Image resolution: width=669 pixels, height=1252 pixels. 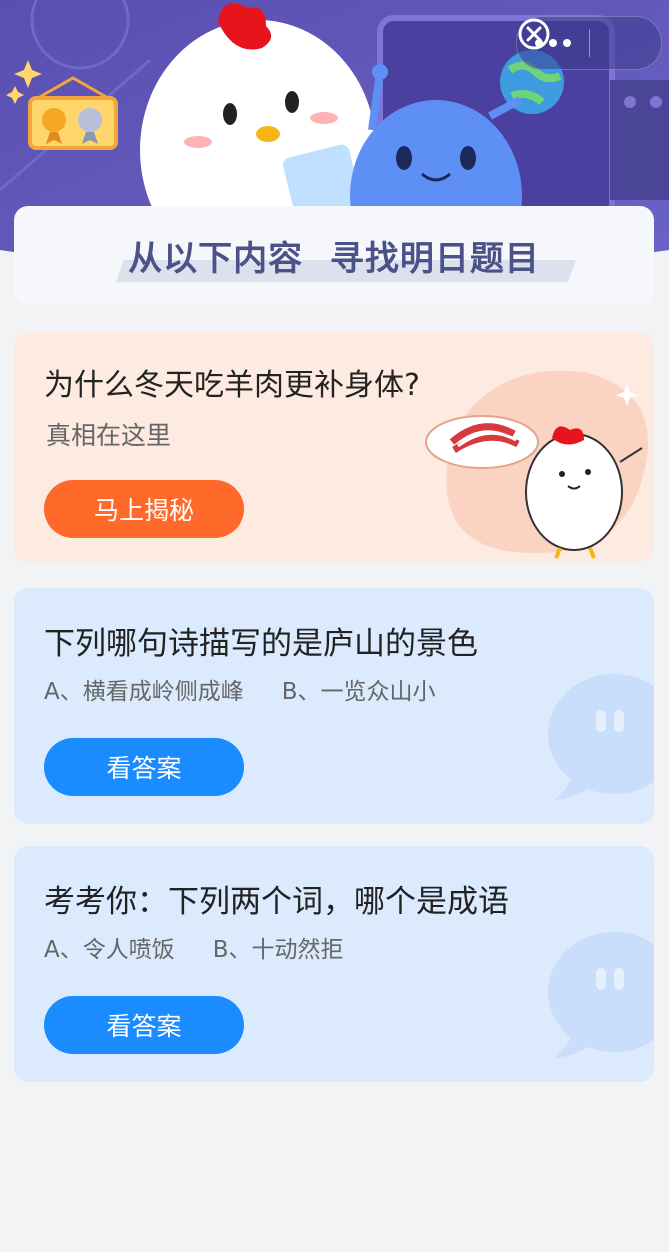 I want to click on question-subtitle: 真相在这里, so click(x=109, y=435).